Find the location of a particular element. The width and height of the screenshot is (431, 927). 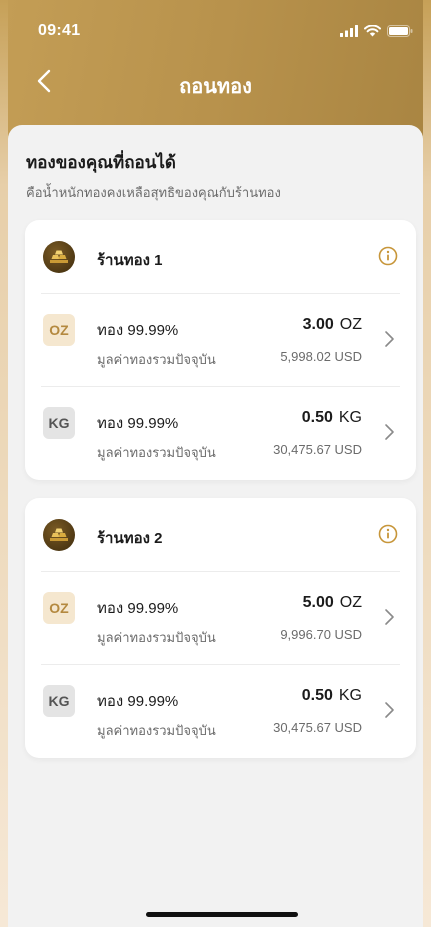

store-name: ร้านทอง 1 is located at coordinates (130, 260).